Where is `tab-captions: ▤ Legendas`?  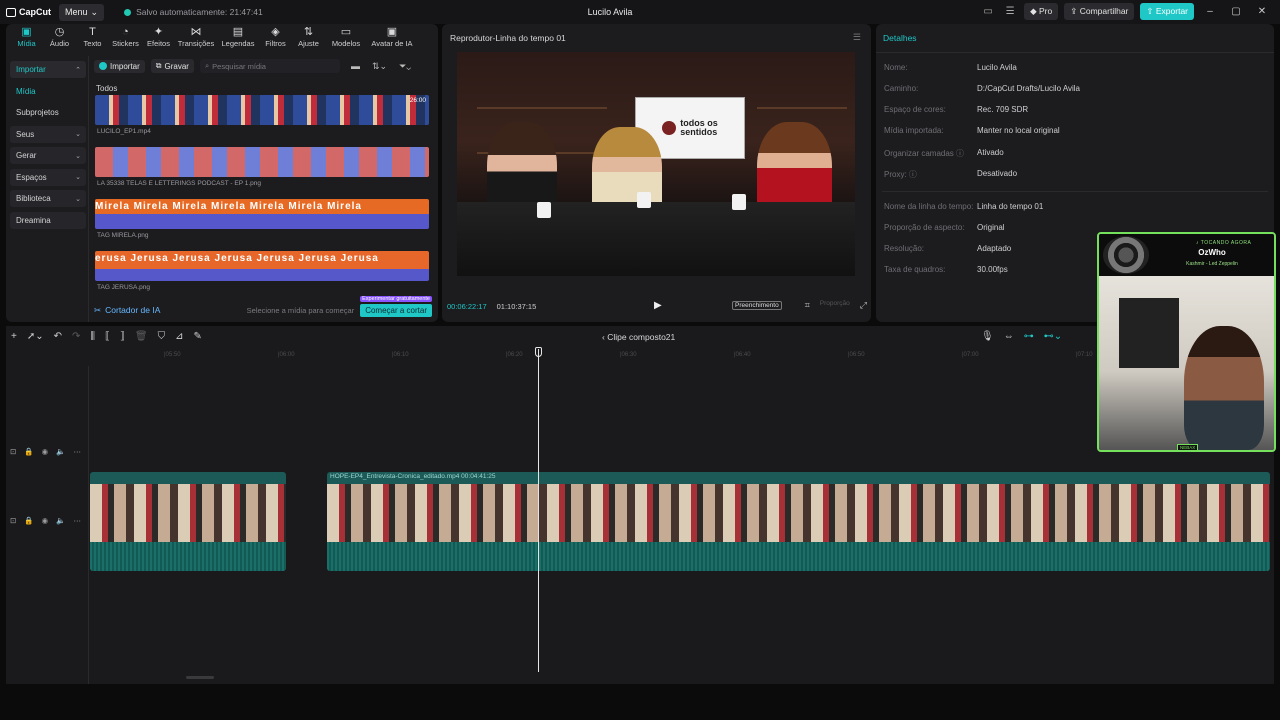
tab-captions: ▤ Legendas is located at coordinates (238, 39).